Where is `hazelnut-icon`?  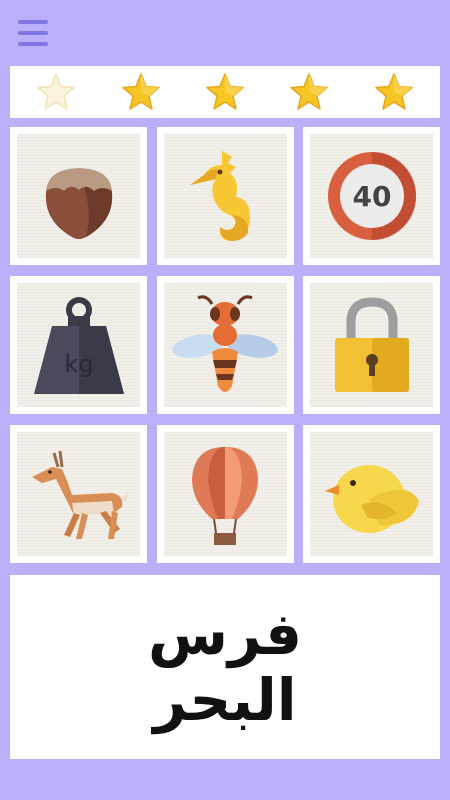 hazelnut-icon is located at coordinates (78, 203).